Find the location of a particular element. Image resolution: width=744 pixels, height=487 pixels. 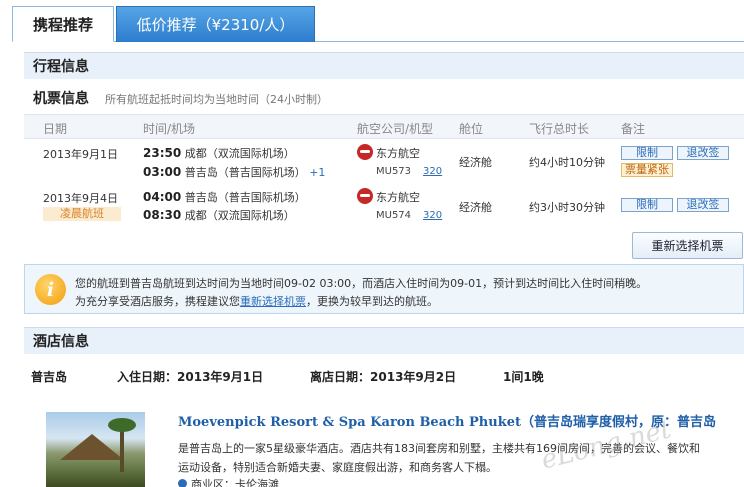

ticket-title: 机票信息 is located at coordinates (61, 99).